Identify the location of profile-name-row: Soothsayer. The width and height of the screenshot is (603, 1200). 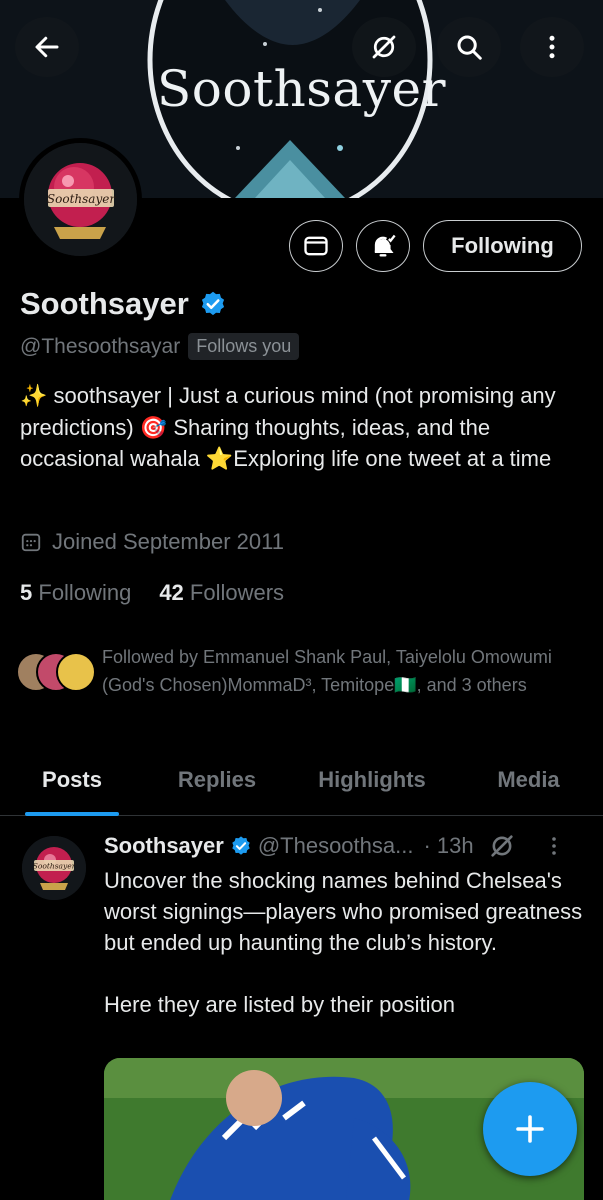
(123, 304).